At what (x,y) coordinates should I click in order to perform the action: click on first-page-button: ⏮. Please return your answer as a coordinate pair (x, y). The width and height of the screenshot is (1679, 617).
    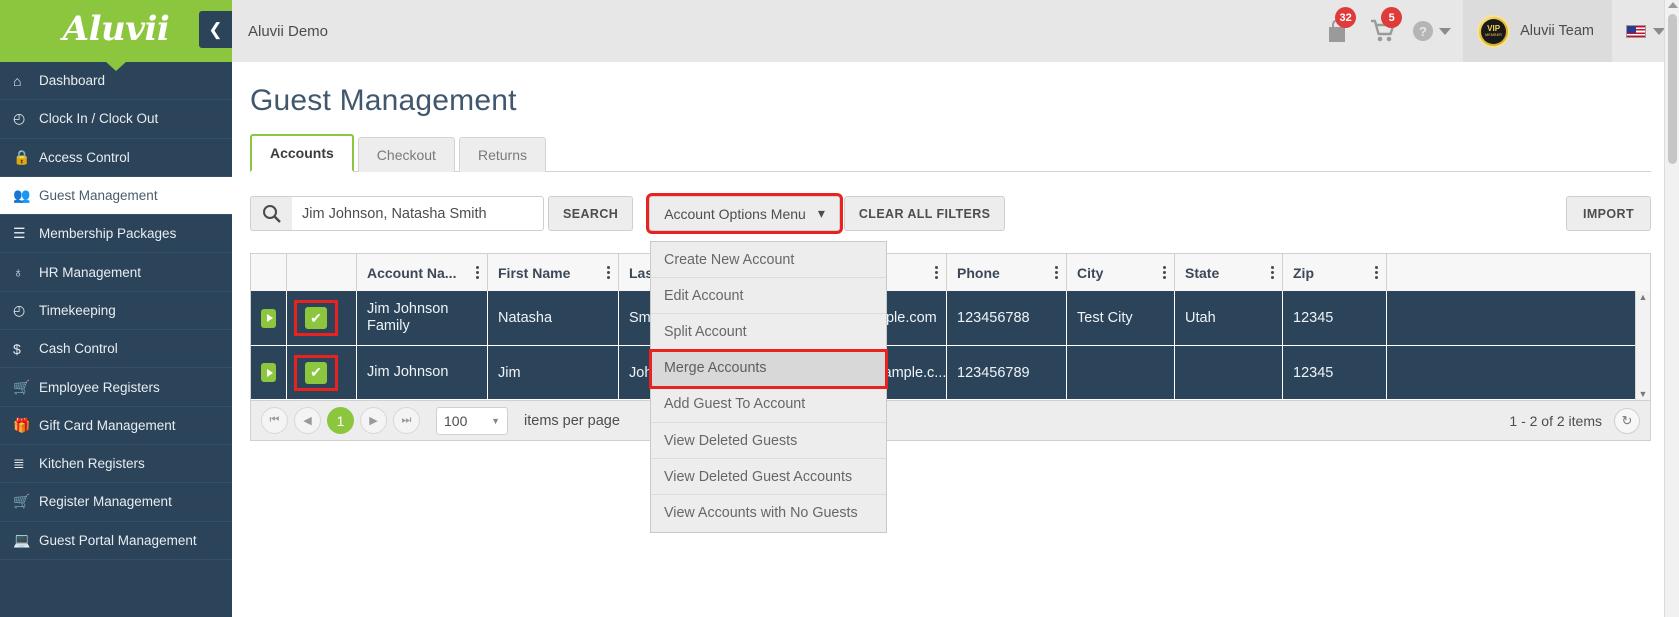
    Looking at the image, I should click on (274, 420).